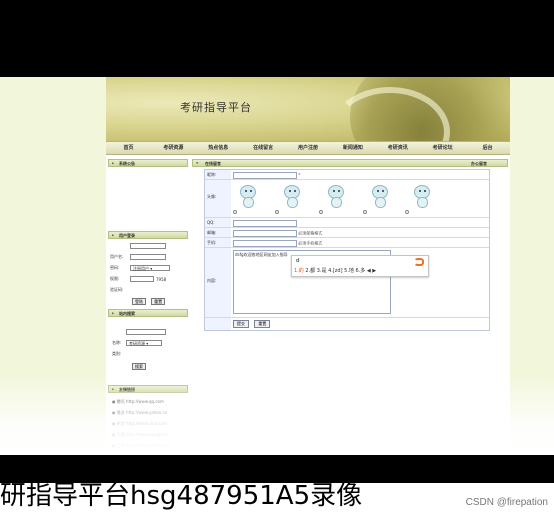 This screenshot has width=554, height=515. Describe the element at coordinates (261, 254) in the screenshot. I see `content-text: dsfg欢迎各地区网友加入指导` at that location.